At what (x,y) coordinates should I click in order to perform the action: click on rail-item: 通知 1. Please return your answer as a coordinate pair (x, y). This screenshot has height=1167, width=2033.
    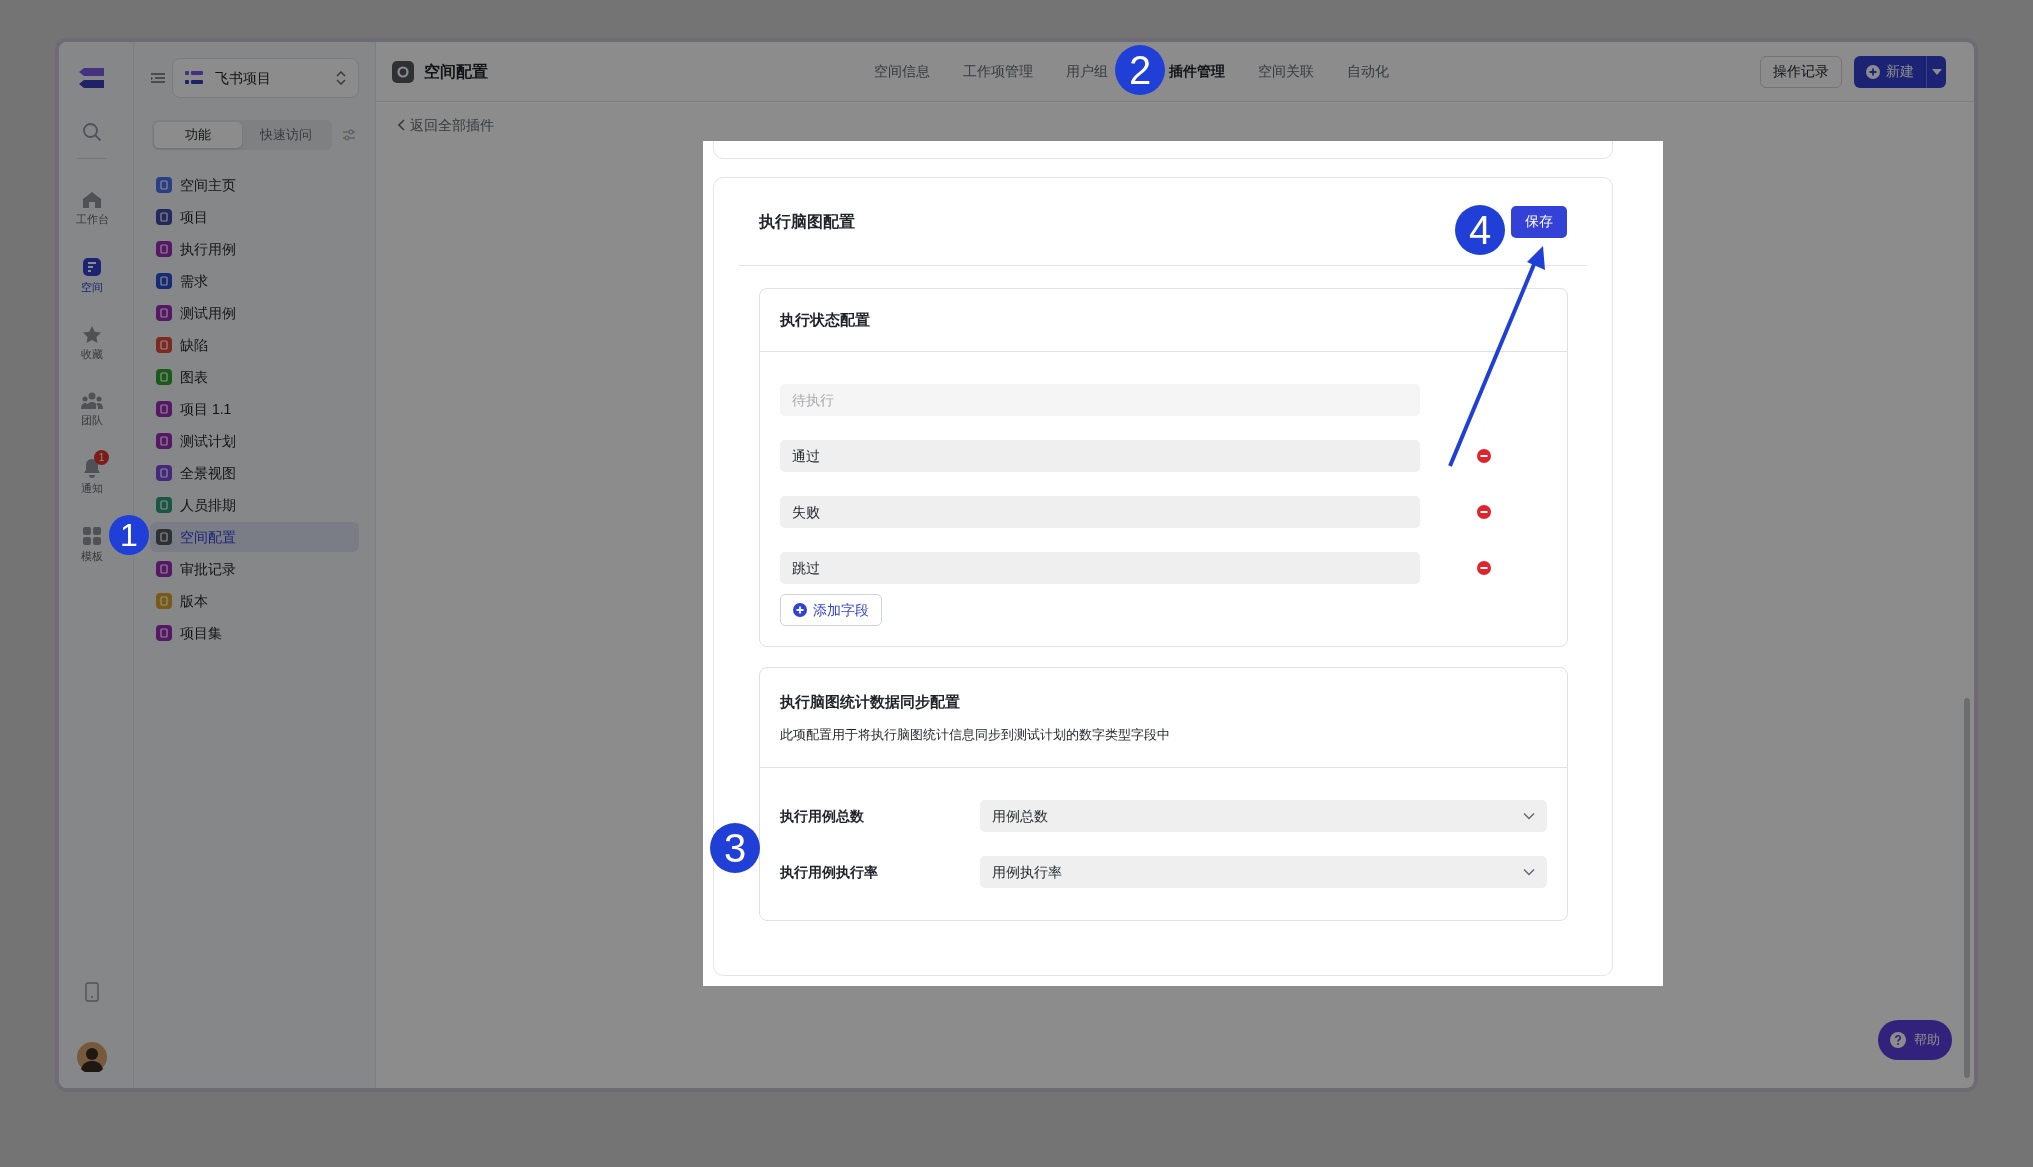
    Looking at the image, I should click on (92, 474).